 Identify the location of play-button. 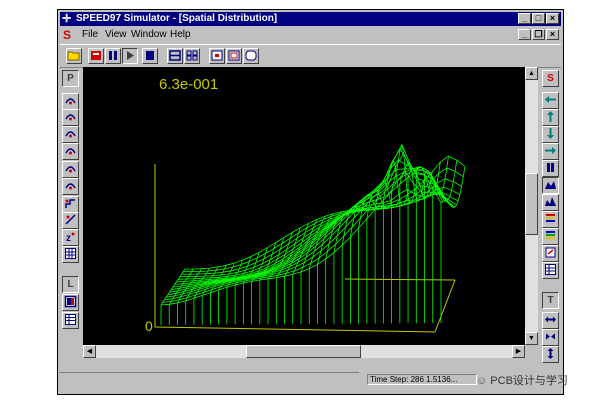
(130, 56).